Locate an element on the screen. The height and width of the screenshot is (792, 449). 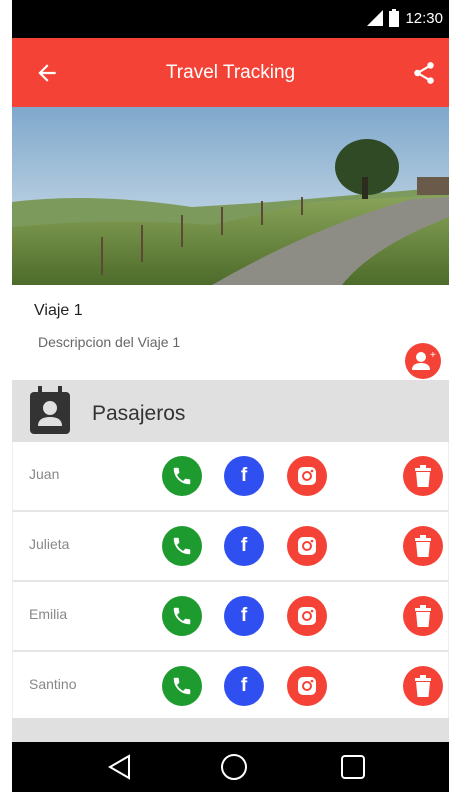
passenger-row: Juan f is located at coordinates (230, 477).